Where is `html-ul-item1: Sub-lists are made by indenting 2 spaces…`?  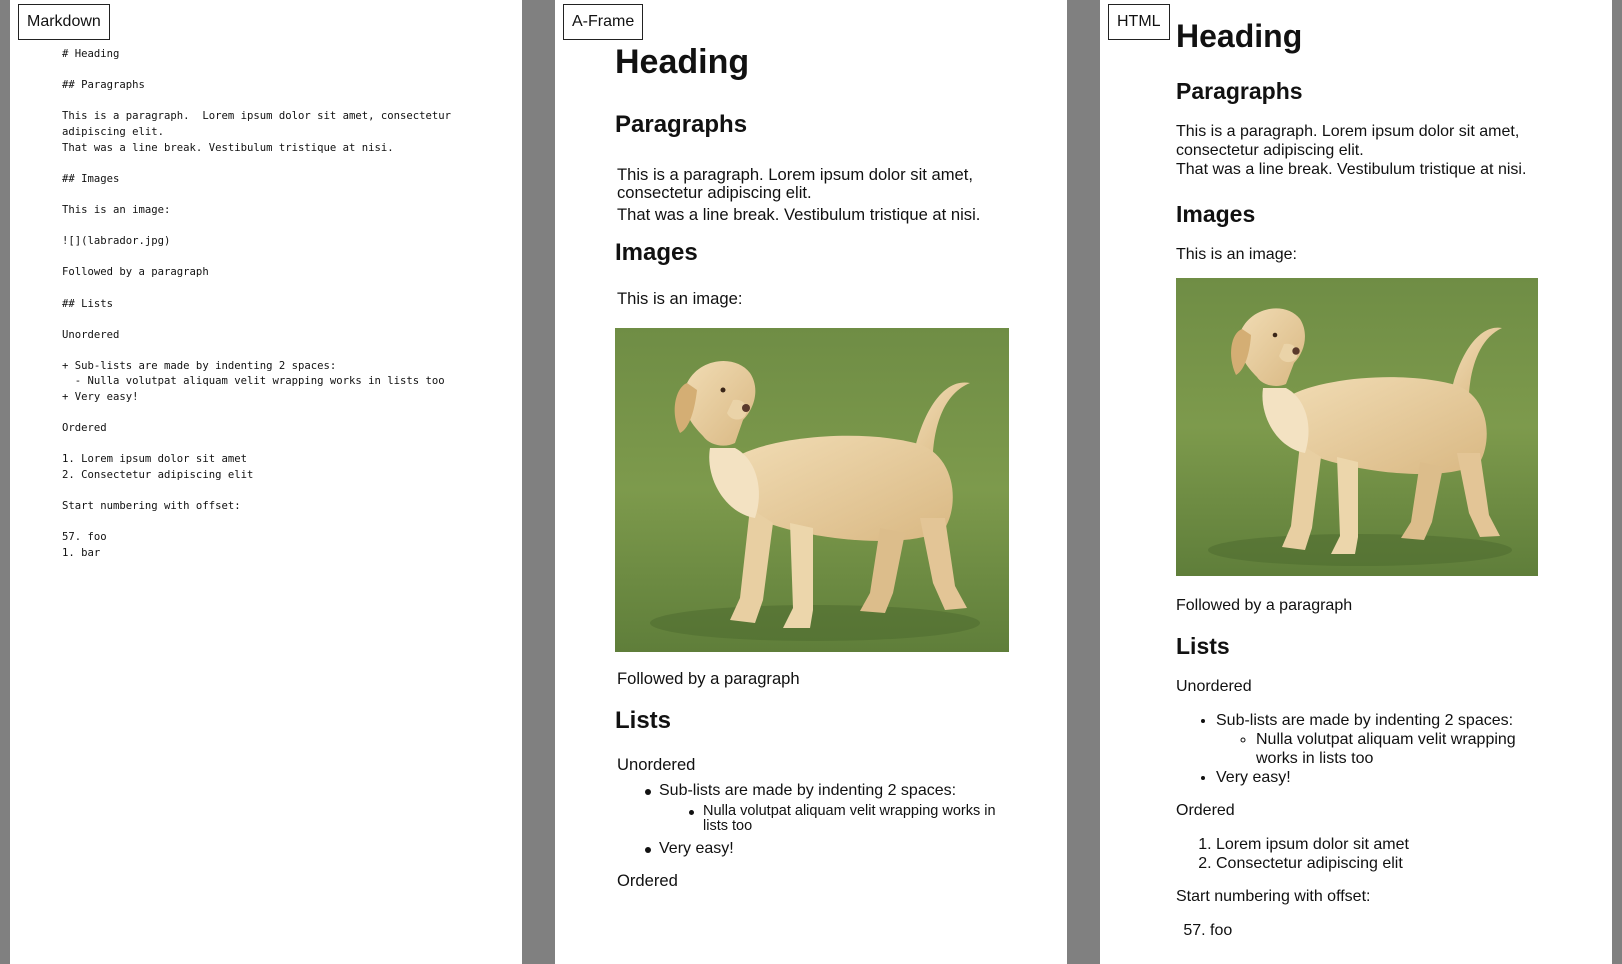
html-ul-item1: Sub-lists are made by indenting 2 spaces… is located at coordinates (1365, 720).